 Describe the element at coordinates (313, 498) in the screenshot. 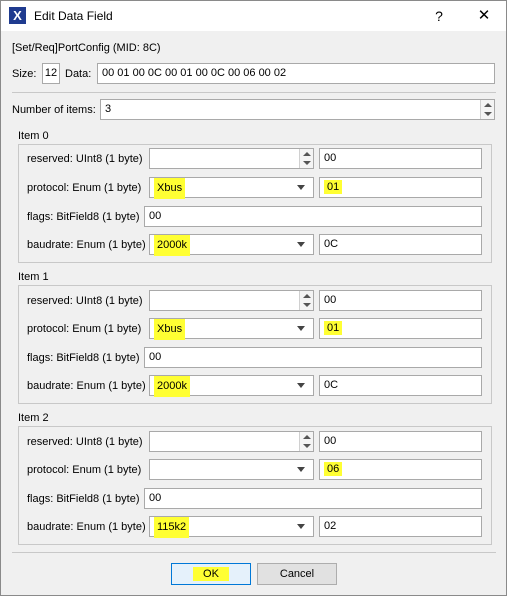

I see `item-2-flags-field: 00` at that location.